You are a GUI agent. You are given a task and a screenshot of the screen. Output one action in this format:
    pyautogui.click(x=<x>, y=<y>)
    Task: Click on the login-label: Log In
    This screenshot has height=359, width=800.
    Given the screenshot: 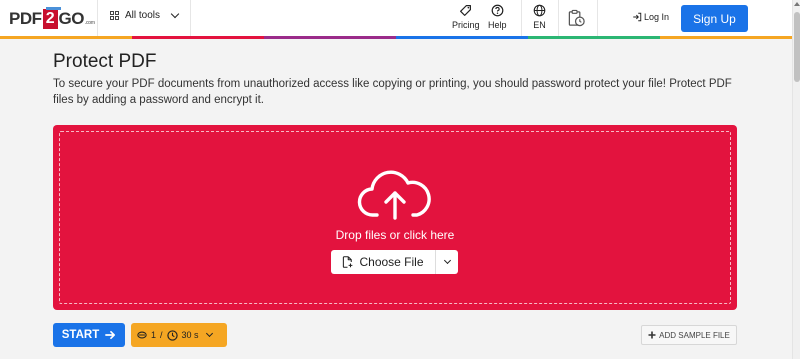 What is the action you would take?
    pyautogui.click(x=657, y=17)
    